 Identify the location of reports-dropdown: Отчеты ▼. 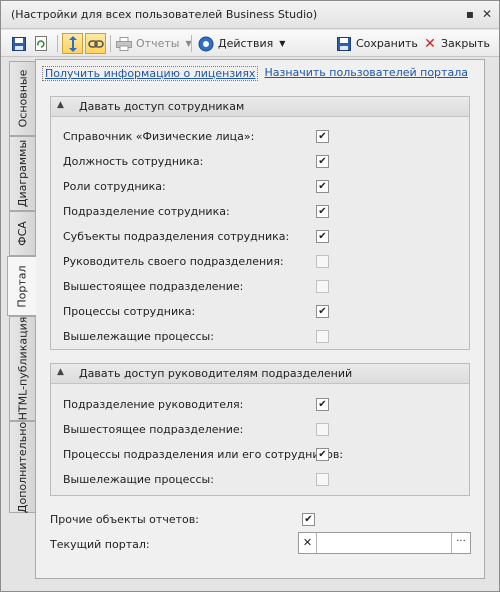
(153, 43).